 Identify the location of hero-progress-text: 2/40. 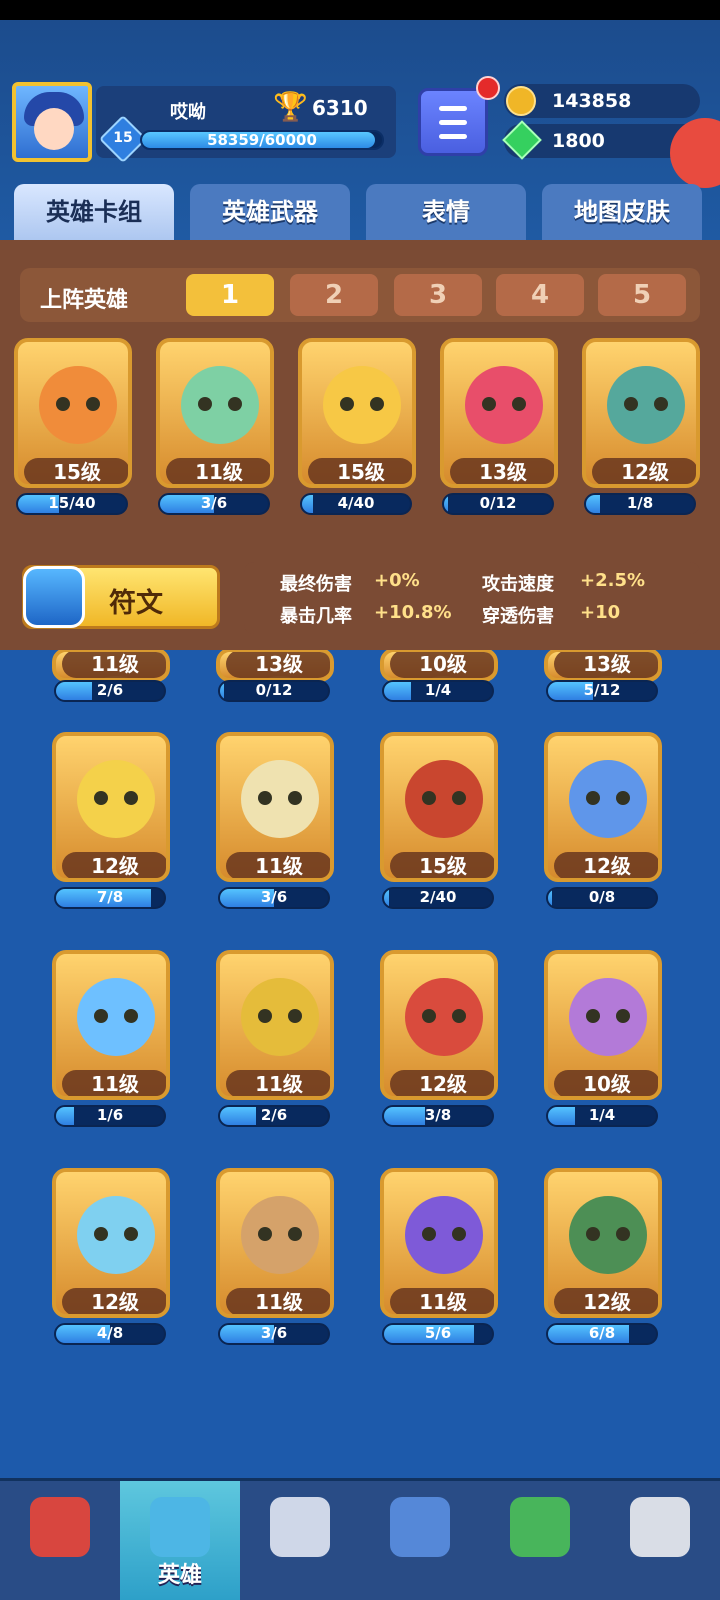
(438, 897).